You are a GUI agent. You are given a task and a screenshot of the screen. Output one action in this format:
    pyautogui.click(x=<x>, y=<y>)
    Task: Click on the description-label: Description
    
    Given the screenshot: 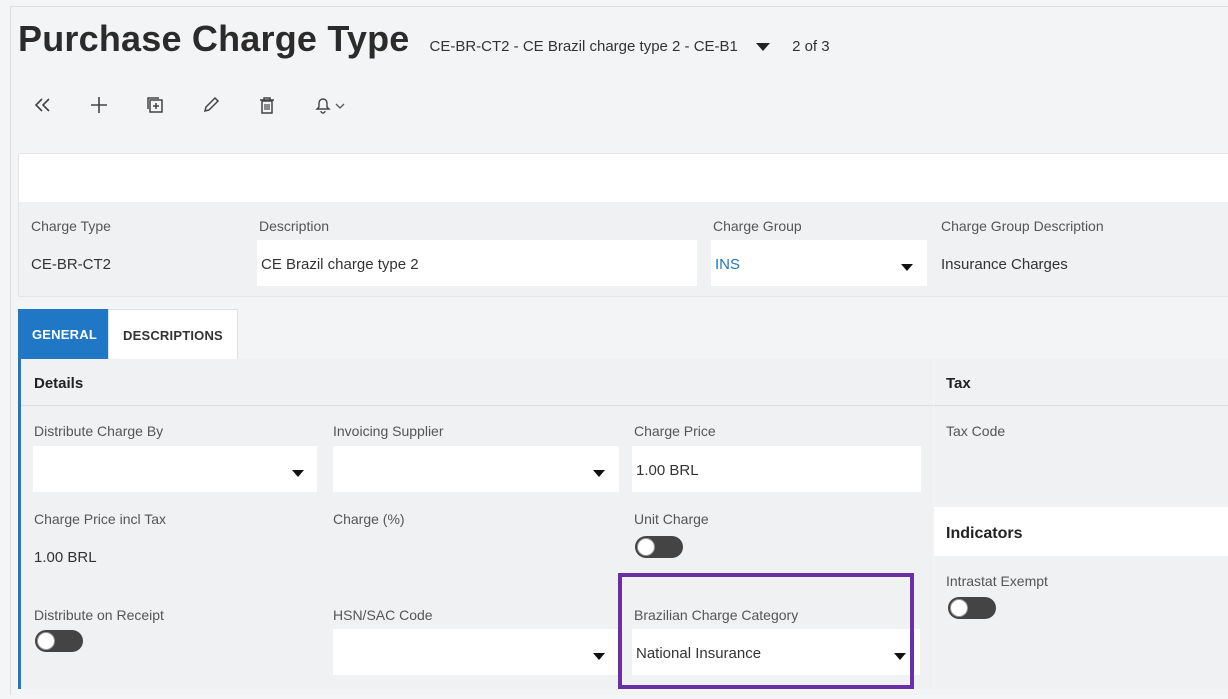 What is the action you would take?
    pyautogui.click(x=294, y=226)
    